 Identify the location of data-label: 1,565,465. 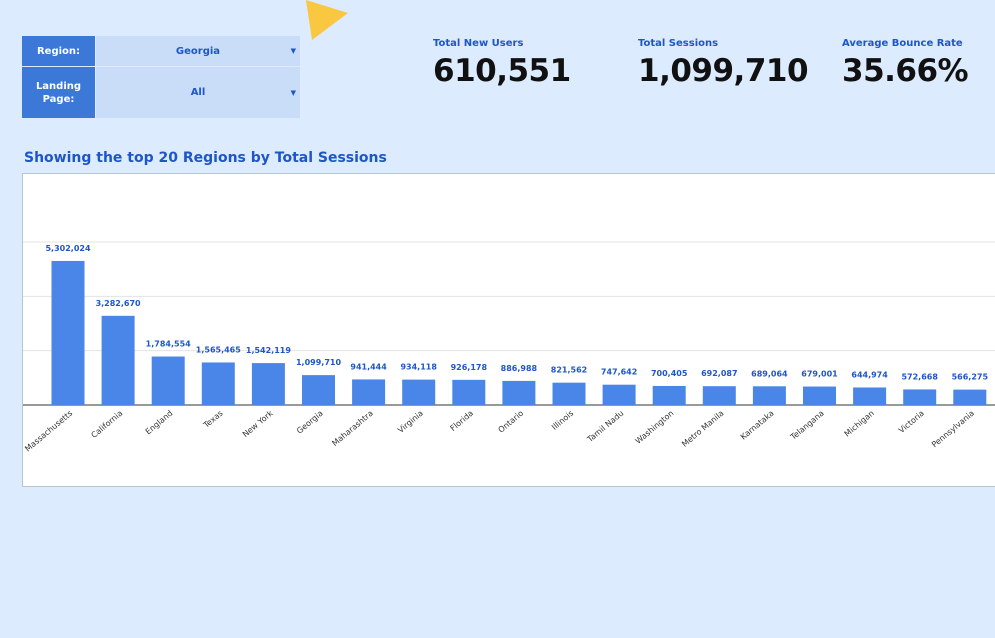
(218, 349).